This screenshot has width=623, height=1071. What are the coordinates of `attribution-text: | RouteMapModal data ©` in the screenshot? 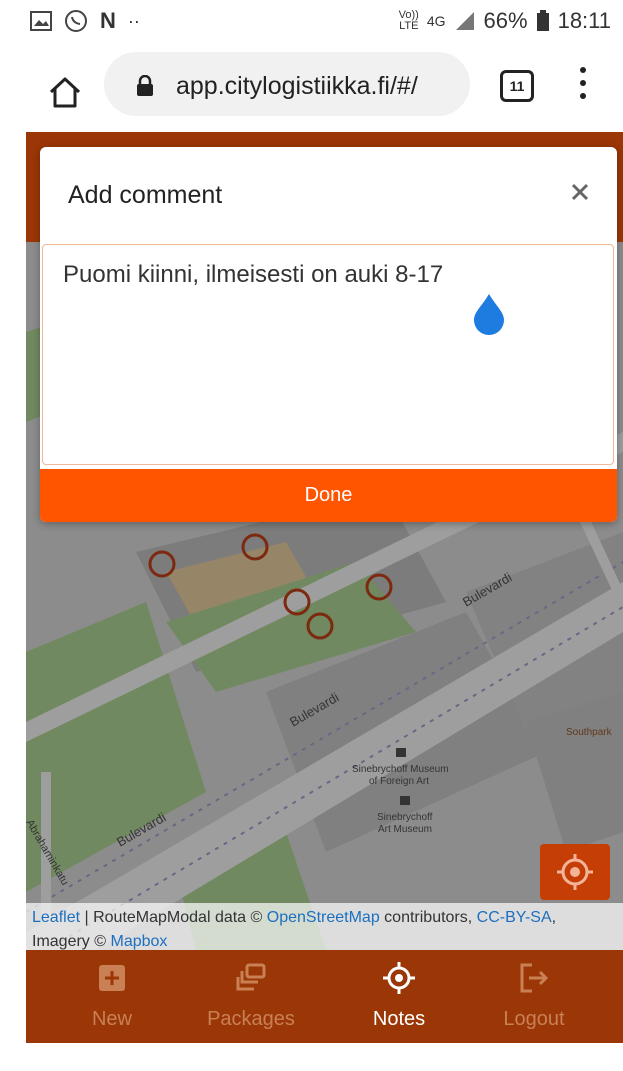 It's located at (173, 917).